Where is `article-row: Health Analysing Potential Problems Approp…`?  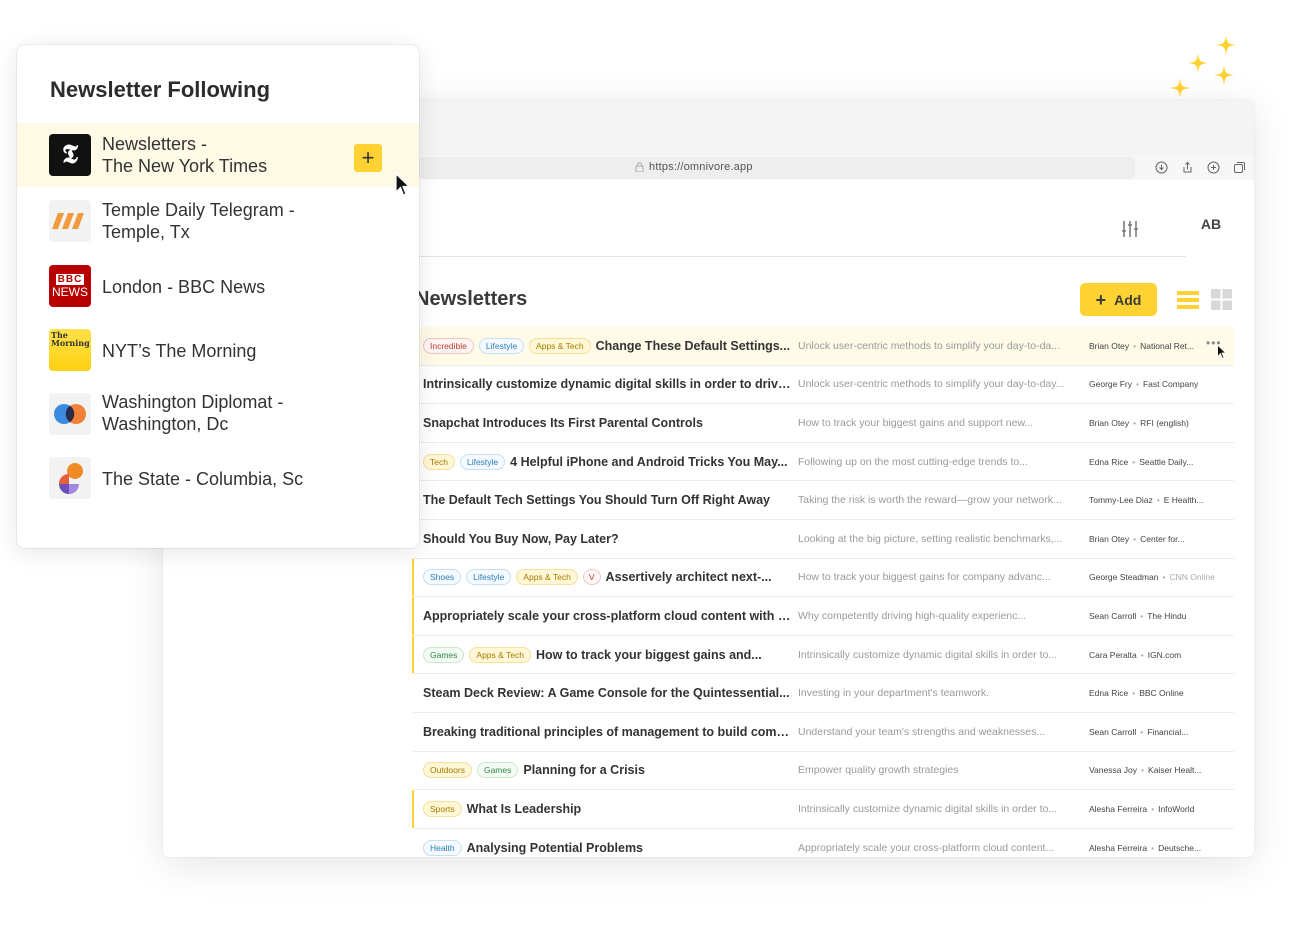
article-row: Health Analysing Potential Problems Approp… is located at coordinates (823, 843).